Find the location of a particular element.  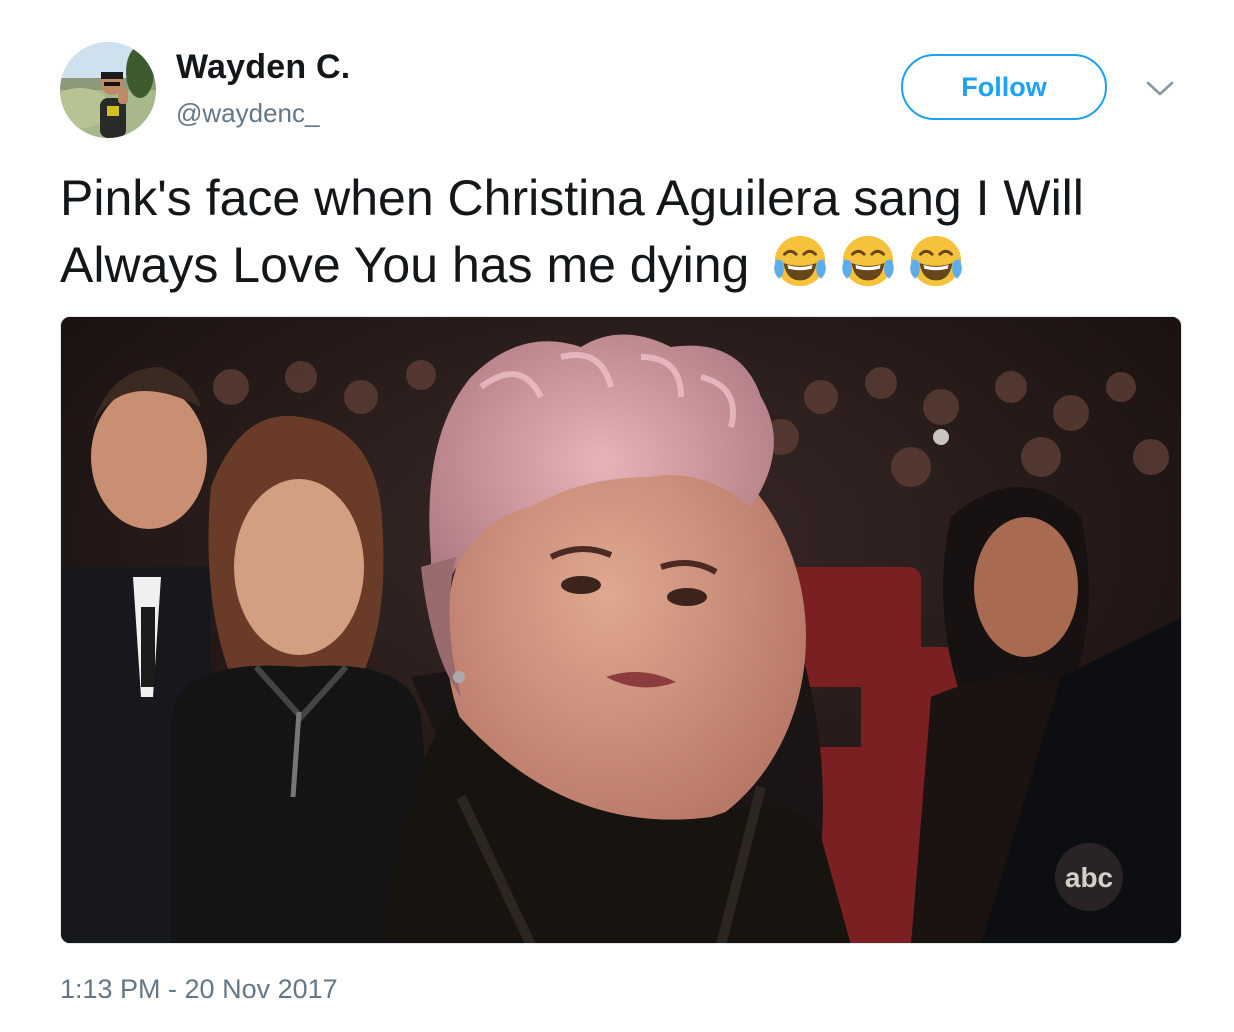

abc-logo: abc is located at coordinates (1089, 877).